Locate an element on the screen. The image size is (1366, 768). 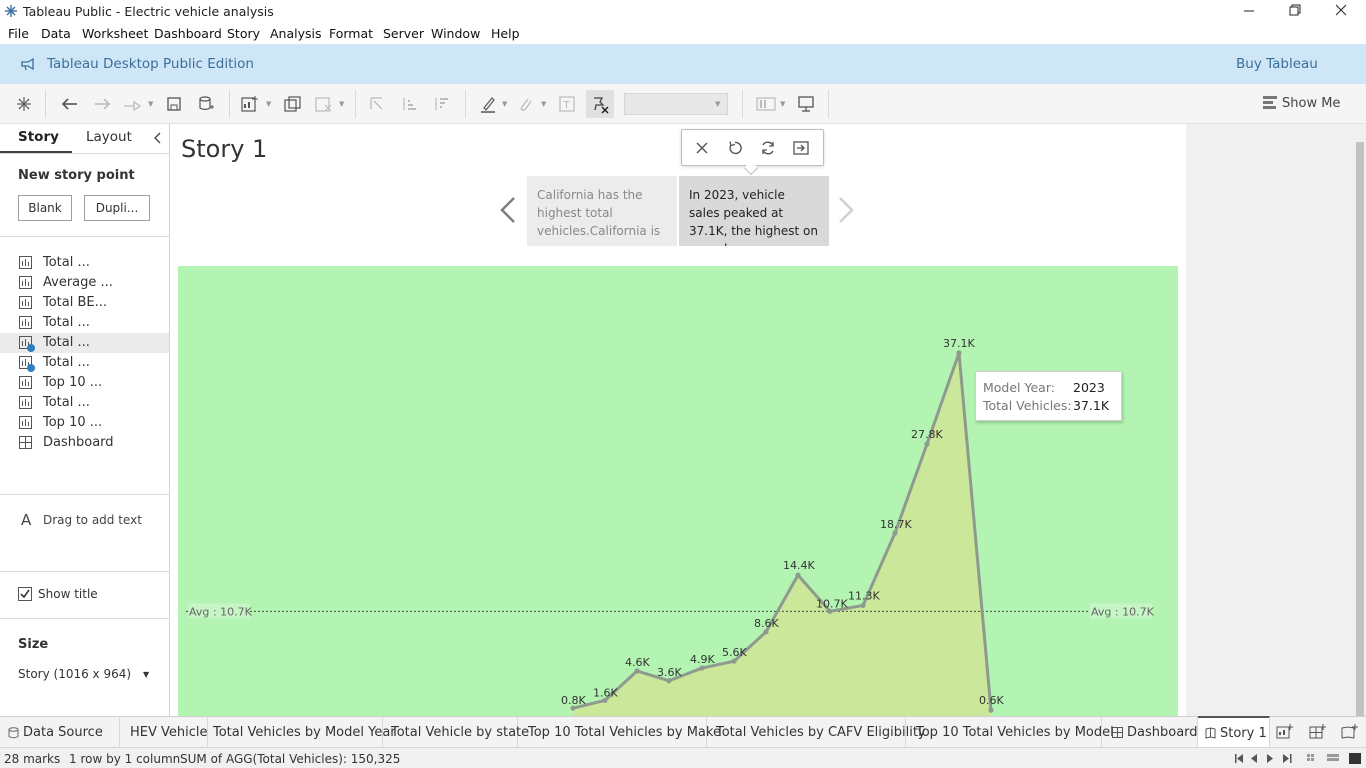
story-point-label: Dashboard is located at coordinates (78, 442).